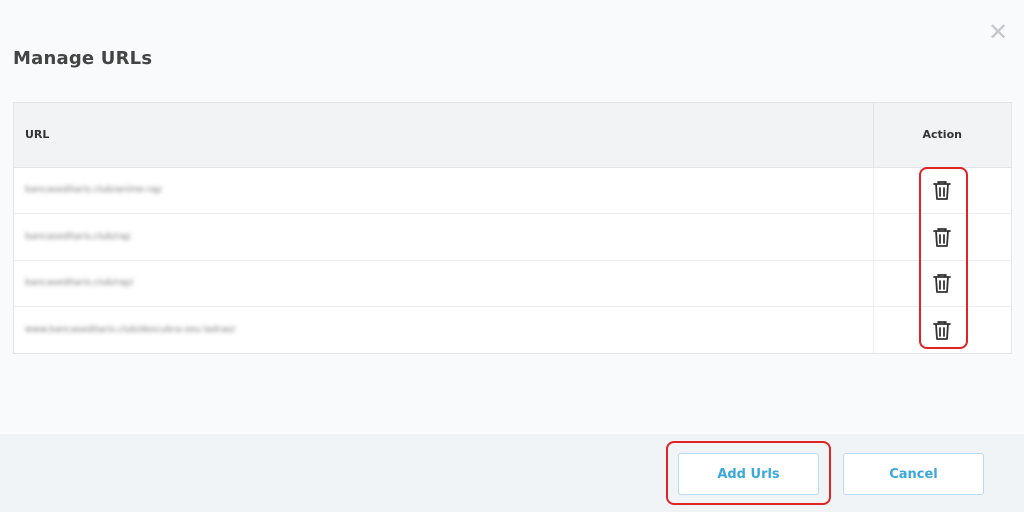 This screenshot has width=1024, height=512. What do you see at coordinates (443, 283) in the screenshot?
I see `url-cell: bancaseditaris.club/rap/` at bounding box center [443, 283].